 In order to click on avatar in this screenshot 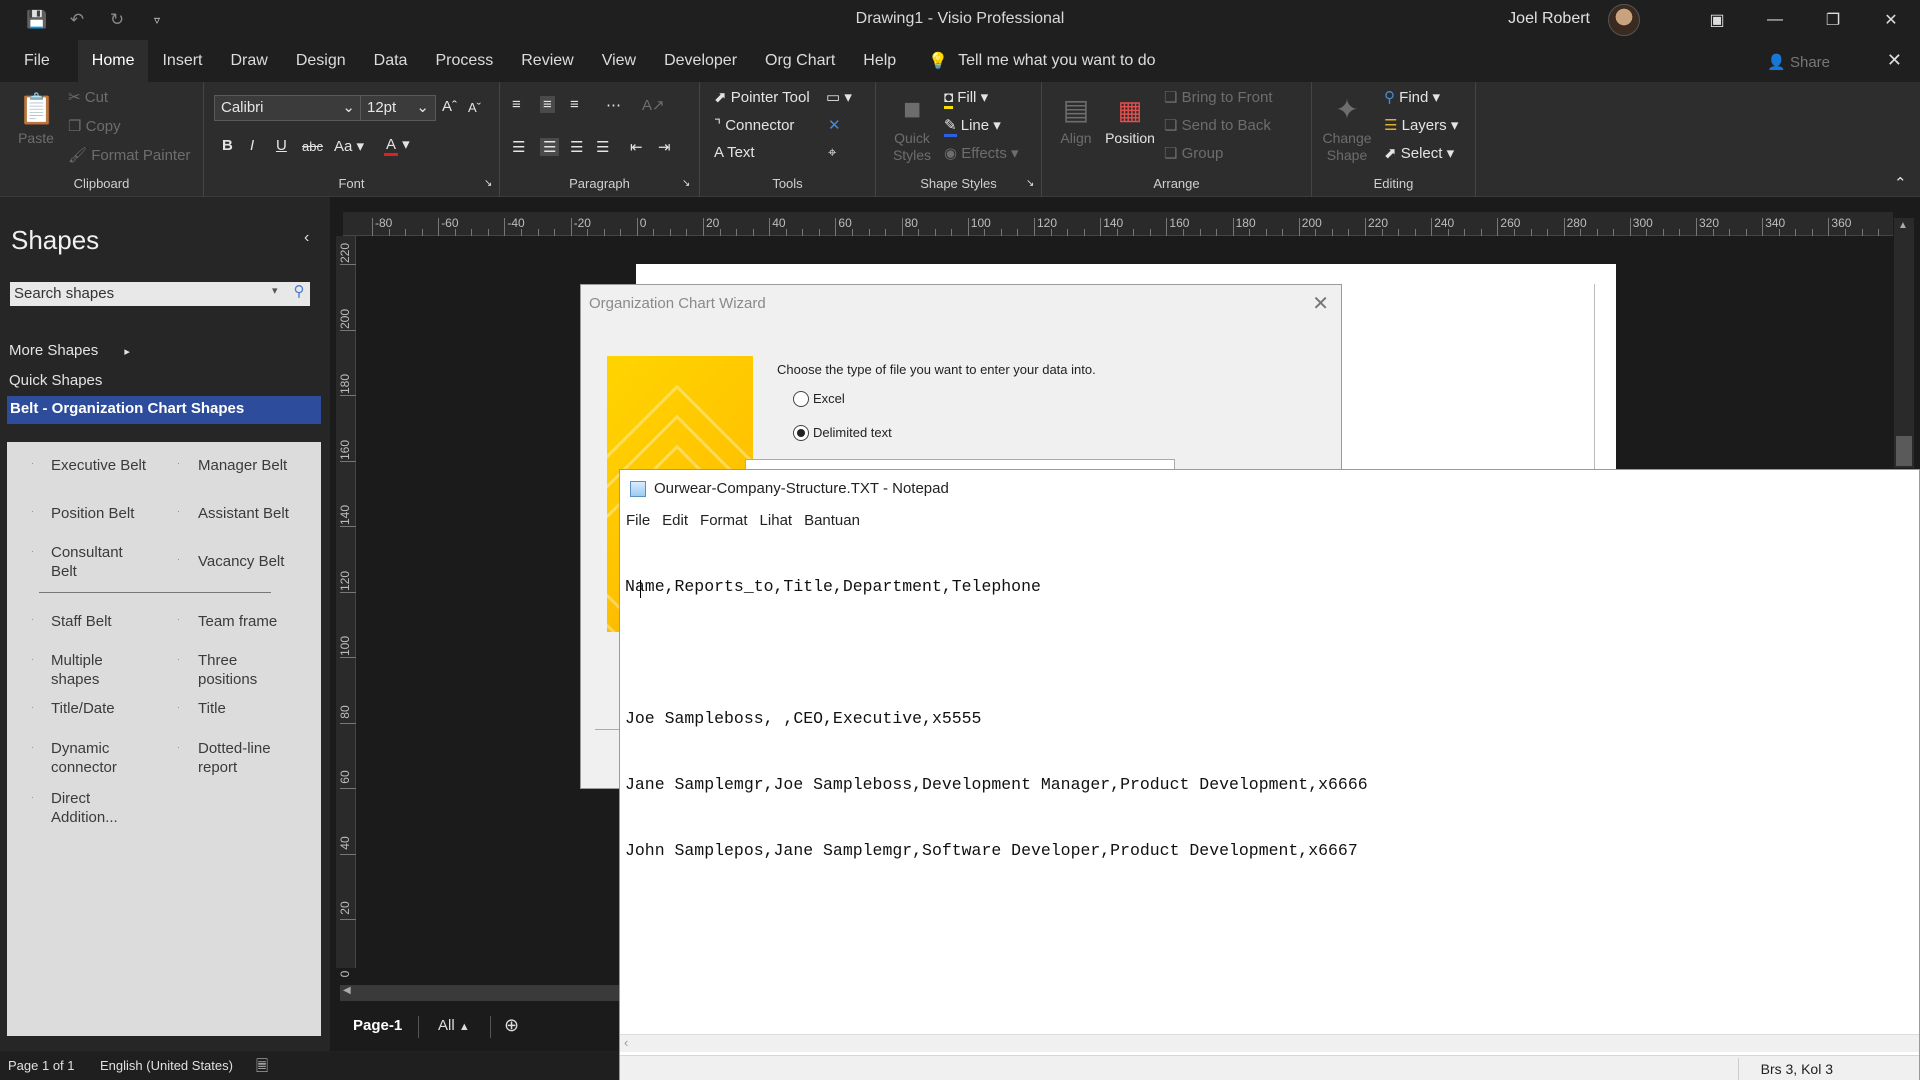, I will do `click(1624, 20)`.